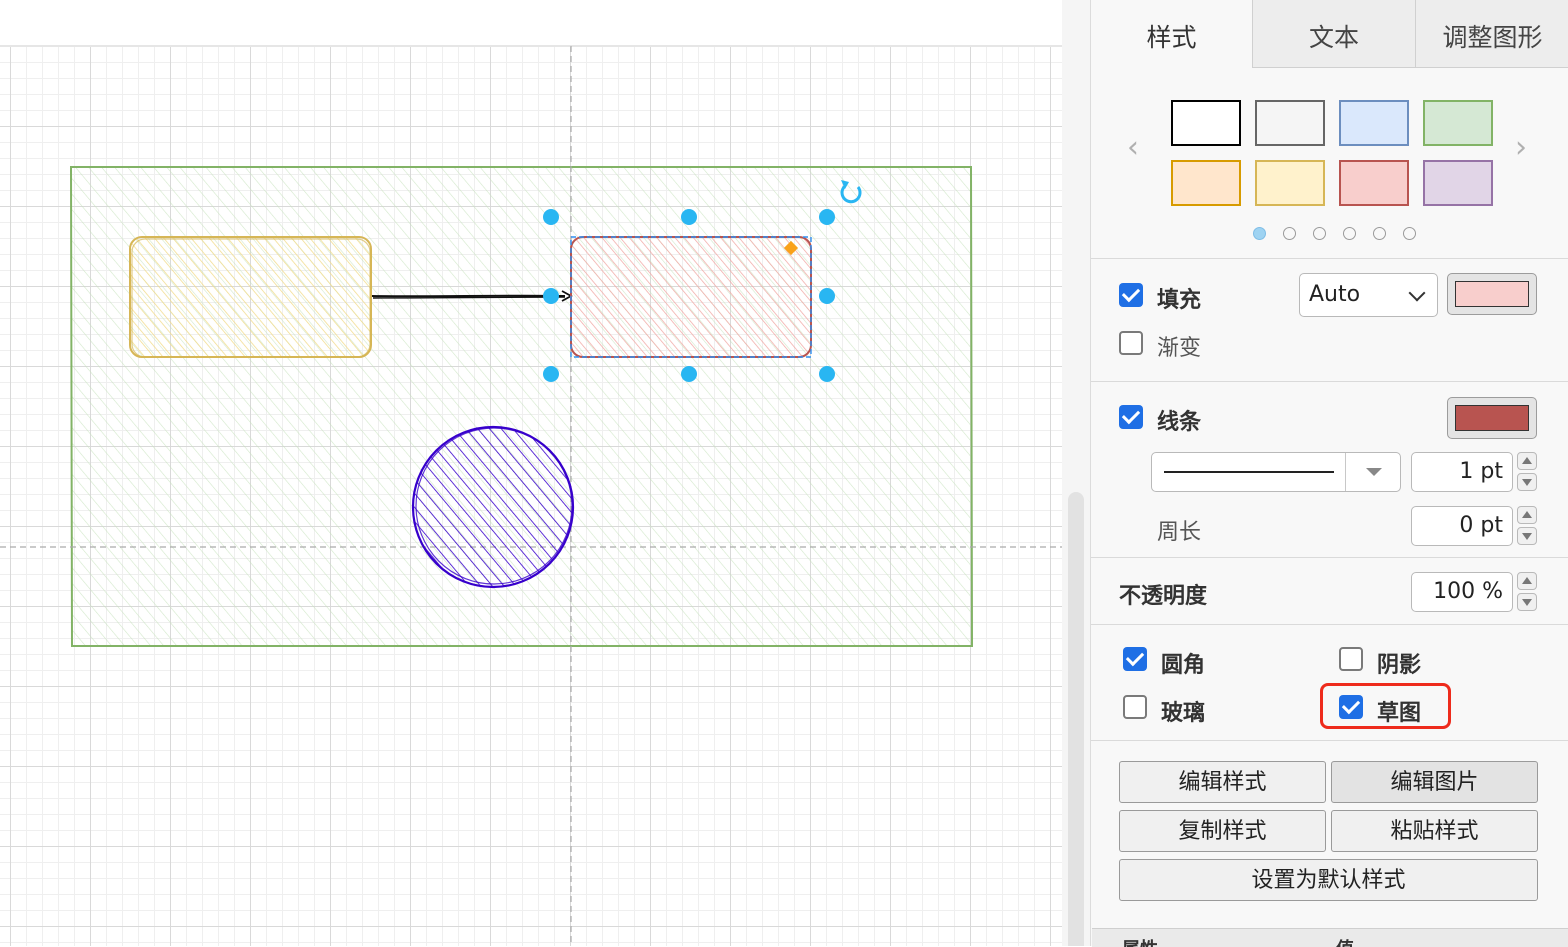 The image size is (1568, 947). What do you see at coordinates (1222, 782) in the screenshot?
I see `edit-style-button: 编辑样式` at bounding box center [1222, 782].